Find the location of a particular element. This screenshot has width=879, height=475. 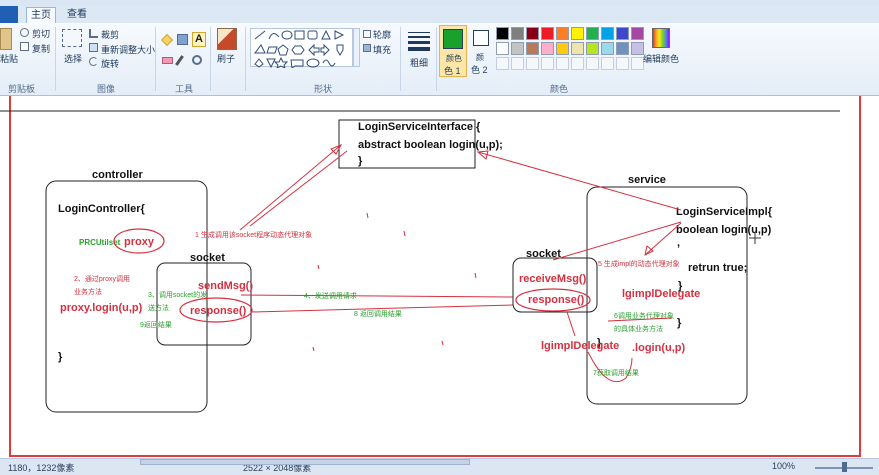

eraser-icon is located at coordinates (167, 60).